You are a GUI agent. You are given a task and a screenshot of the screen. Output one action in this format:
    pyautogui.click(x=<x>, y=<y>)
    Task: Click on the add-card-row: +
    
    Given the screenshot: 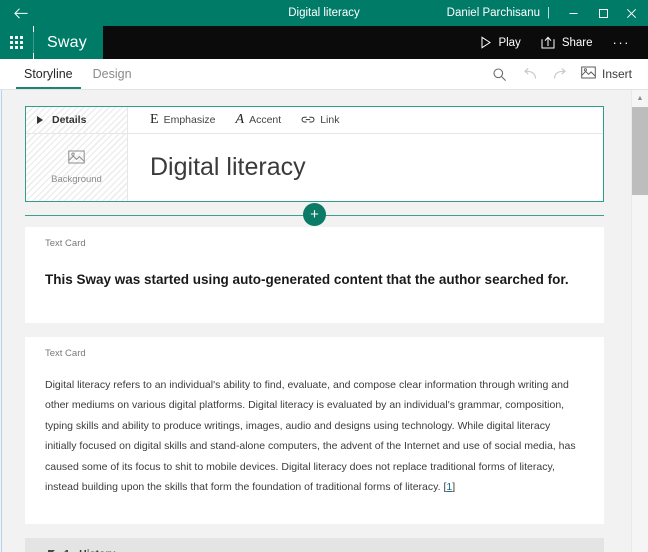 What is the action you would take?
    pyautogui.click(x=314, y=214)
    